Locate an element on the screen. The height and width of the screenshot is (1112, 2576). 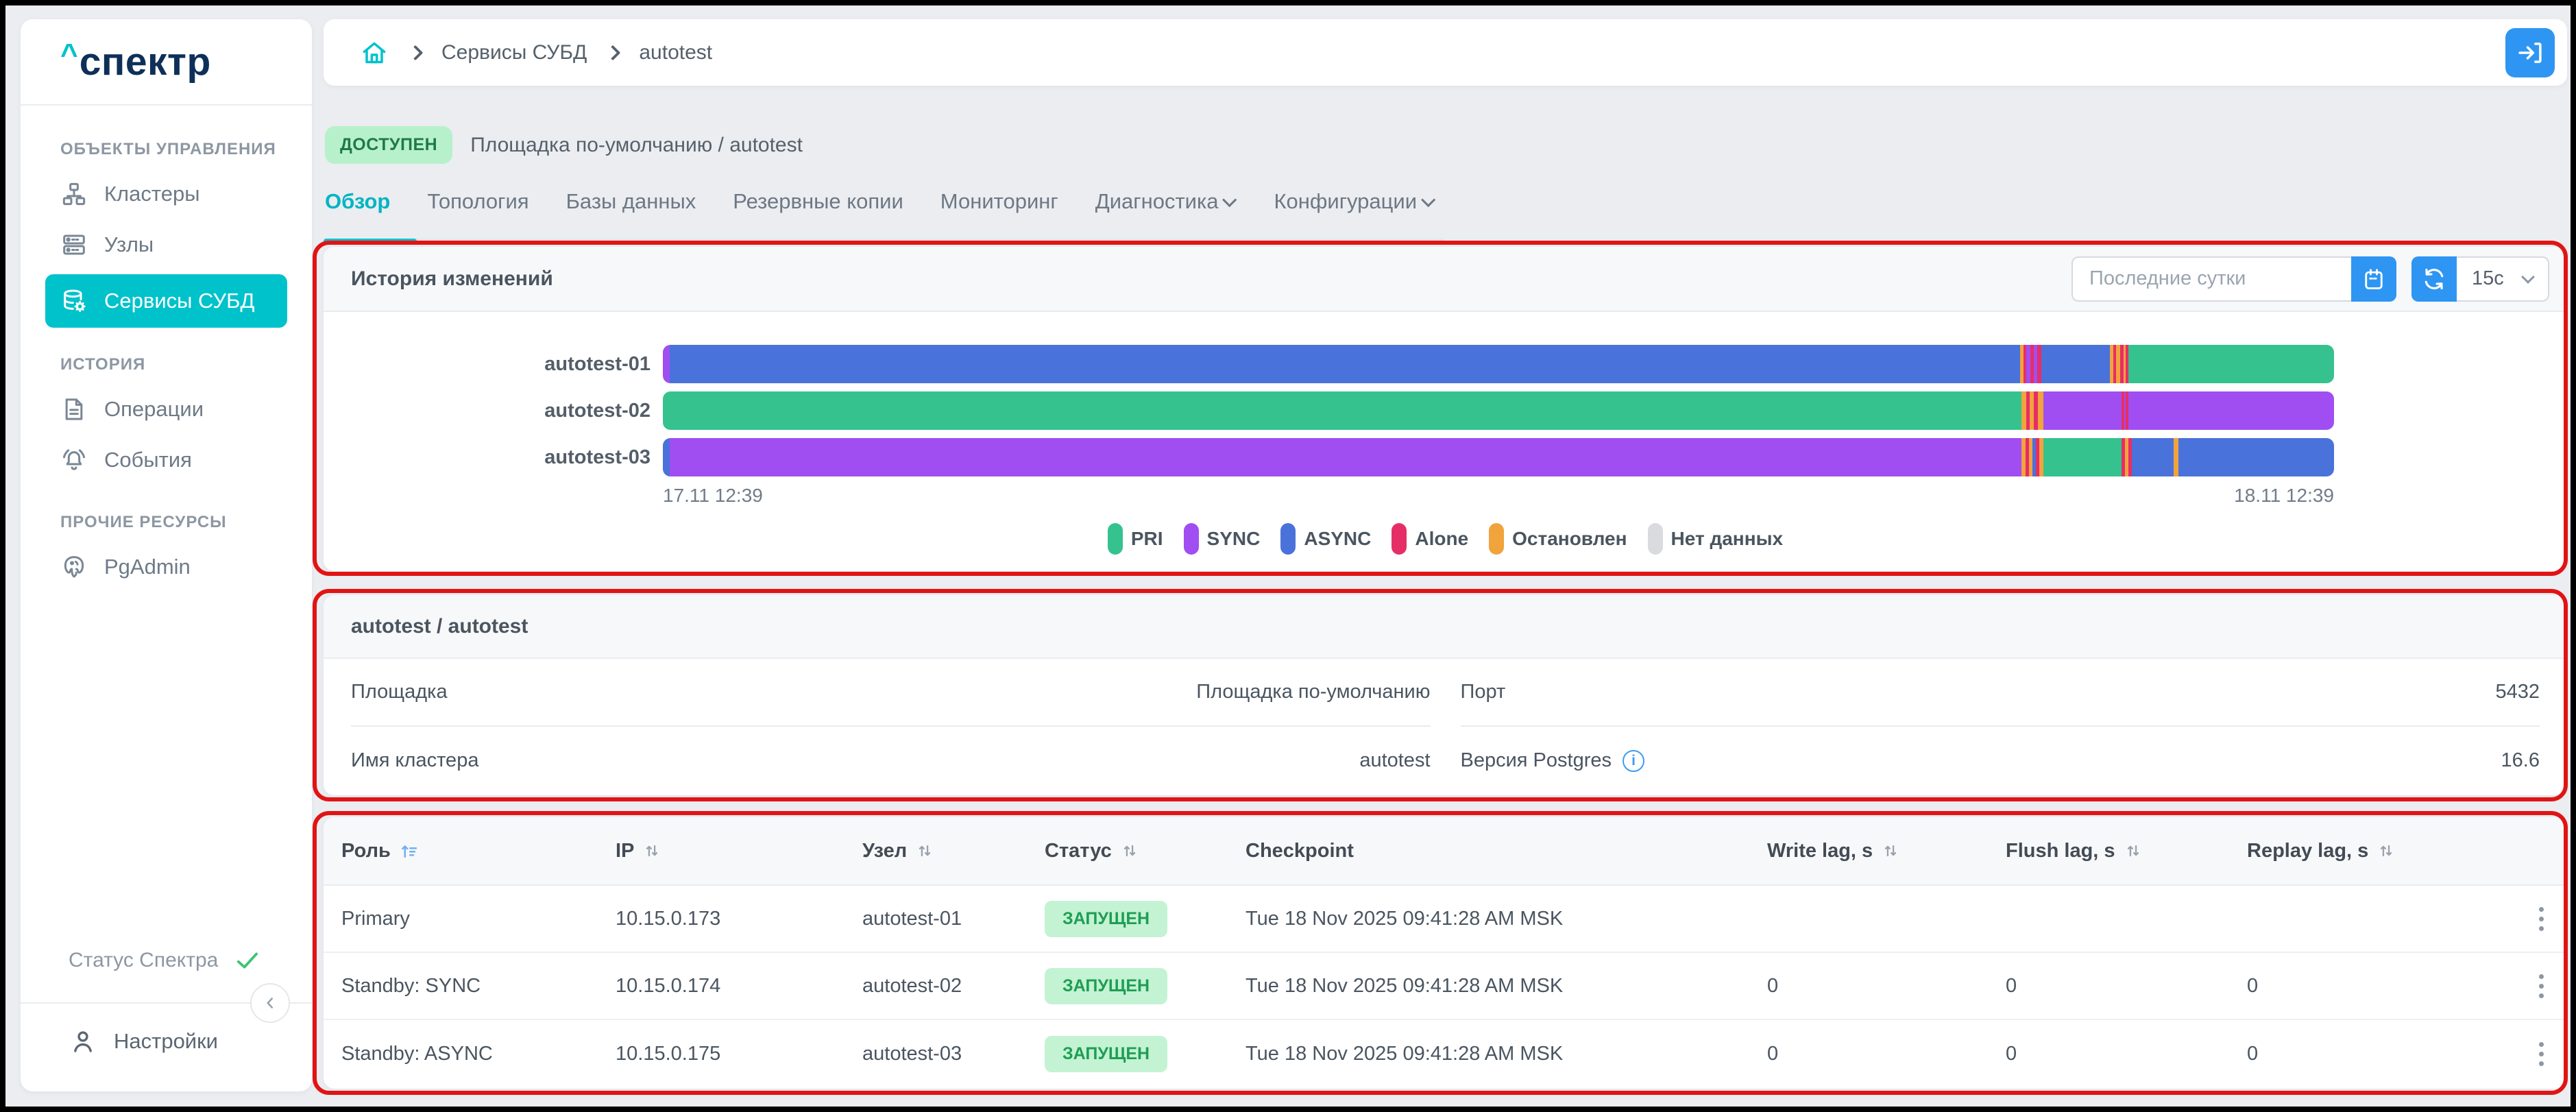
column-header-node: Узел is located at coordinates (953, 851).